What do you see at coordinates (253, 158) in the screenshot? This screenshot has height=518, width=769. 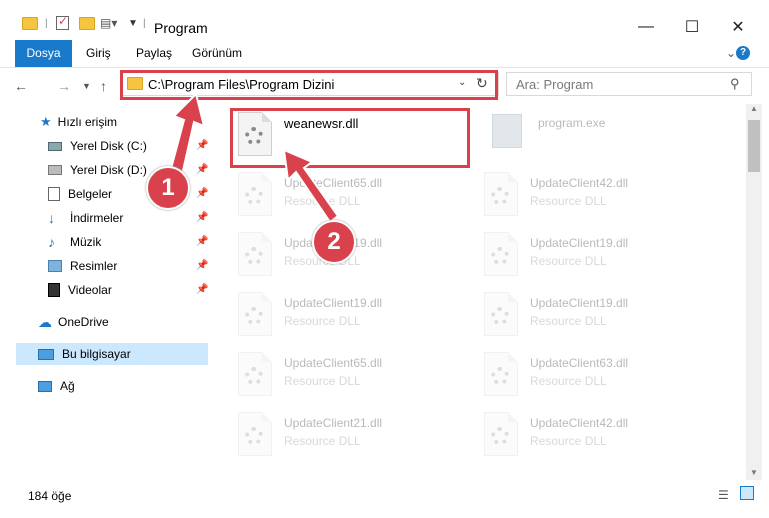 I see `annotation-arrows` at bounding box center [253, 158].